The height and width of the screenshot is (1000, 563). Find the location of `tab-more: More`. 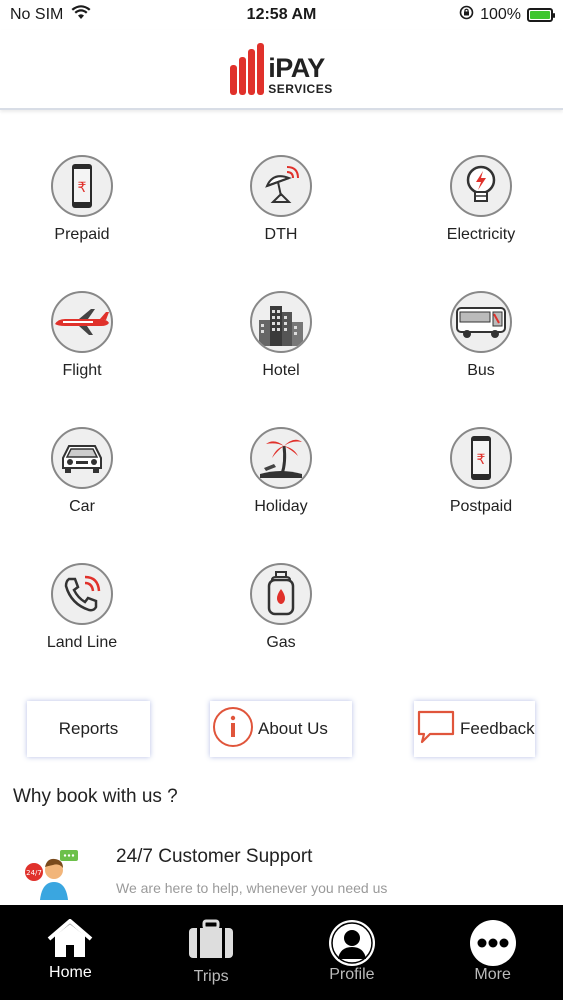

tab-more: More is located at coordinates (492, 952).